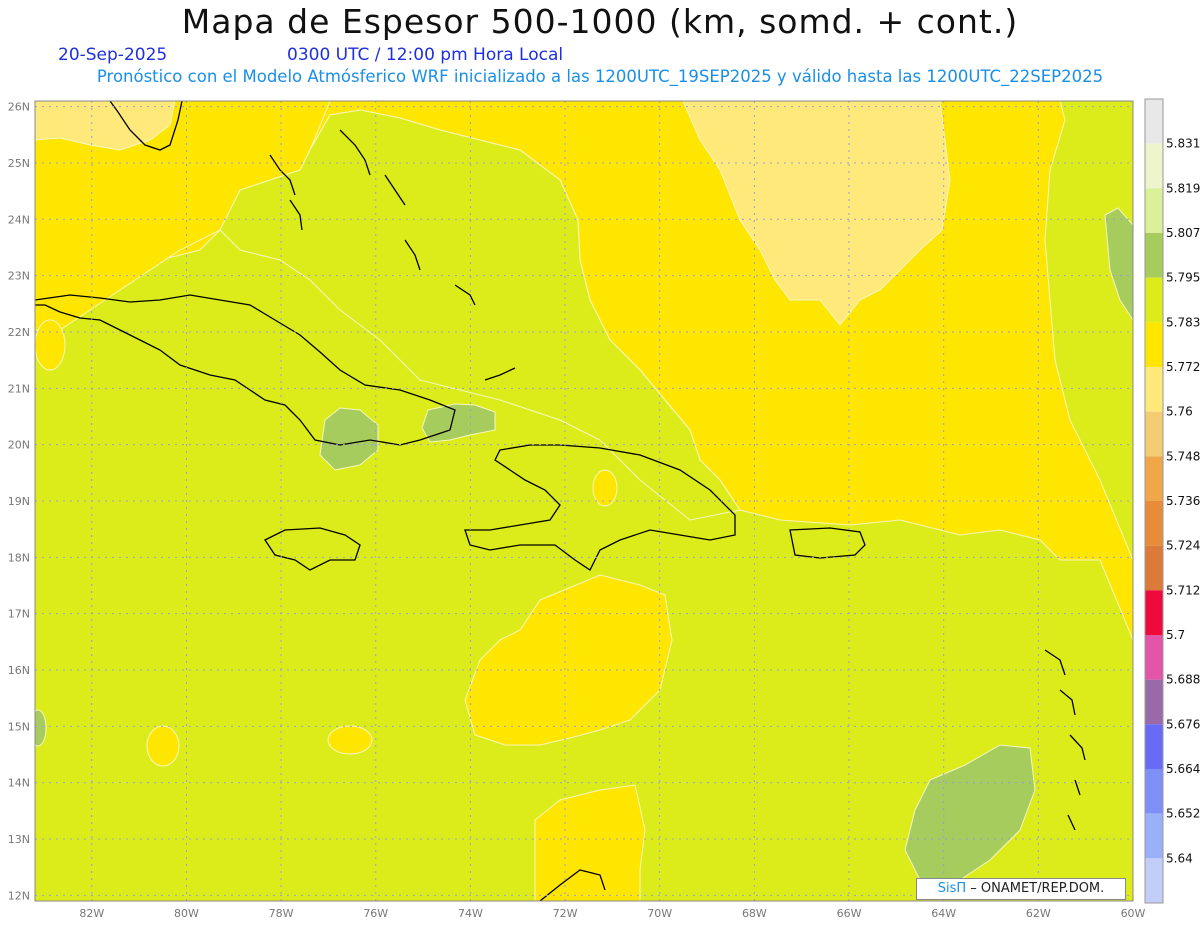 This screenshot has height=927, width=1200. I want to click on credit-box: SisΠ – ONAMET/REP.DOM., so click(1021, 889).